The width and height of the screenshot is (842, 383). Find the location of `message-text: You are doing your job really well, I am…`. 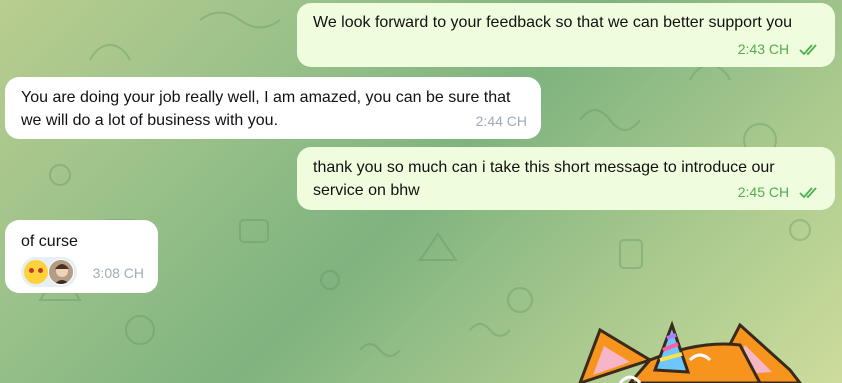

message-text: You are doing your job really well, I am… is located at coordinates (266, 109).